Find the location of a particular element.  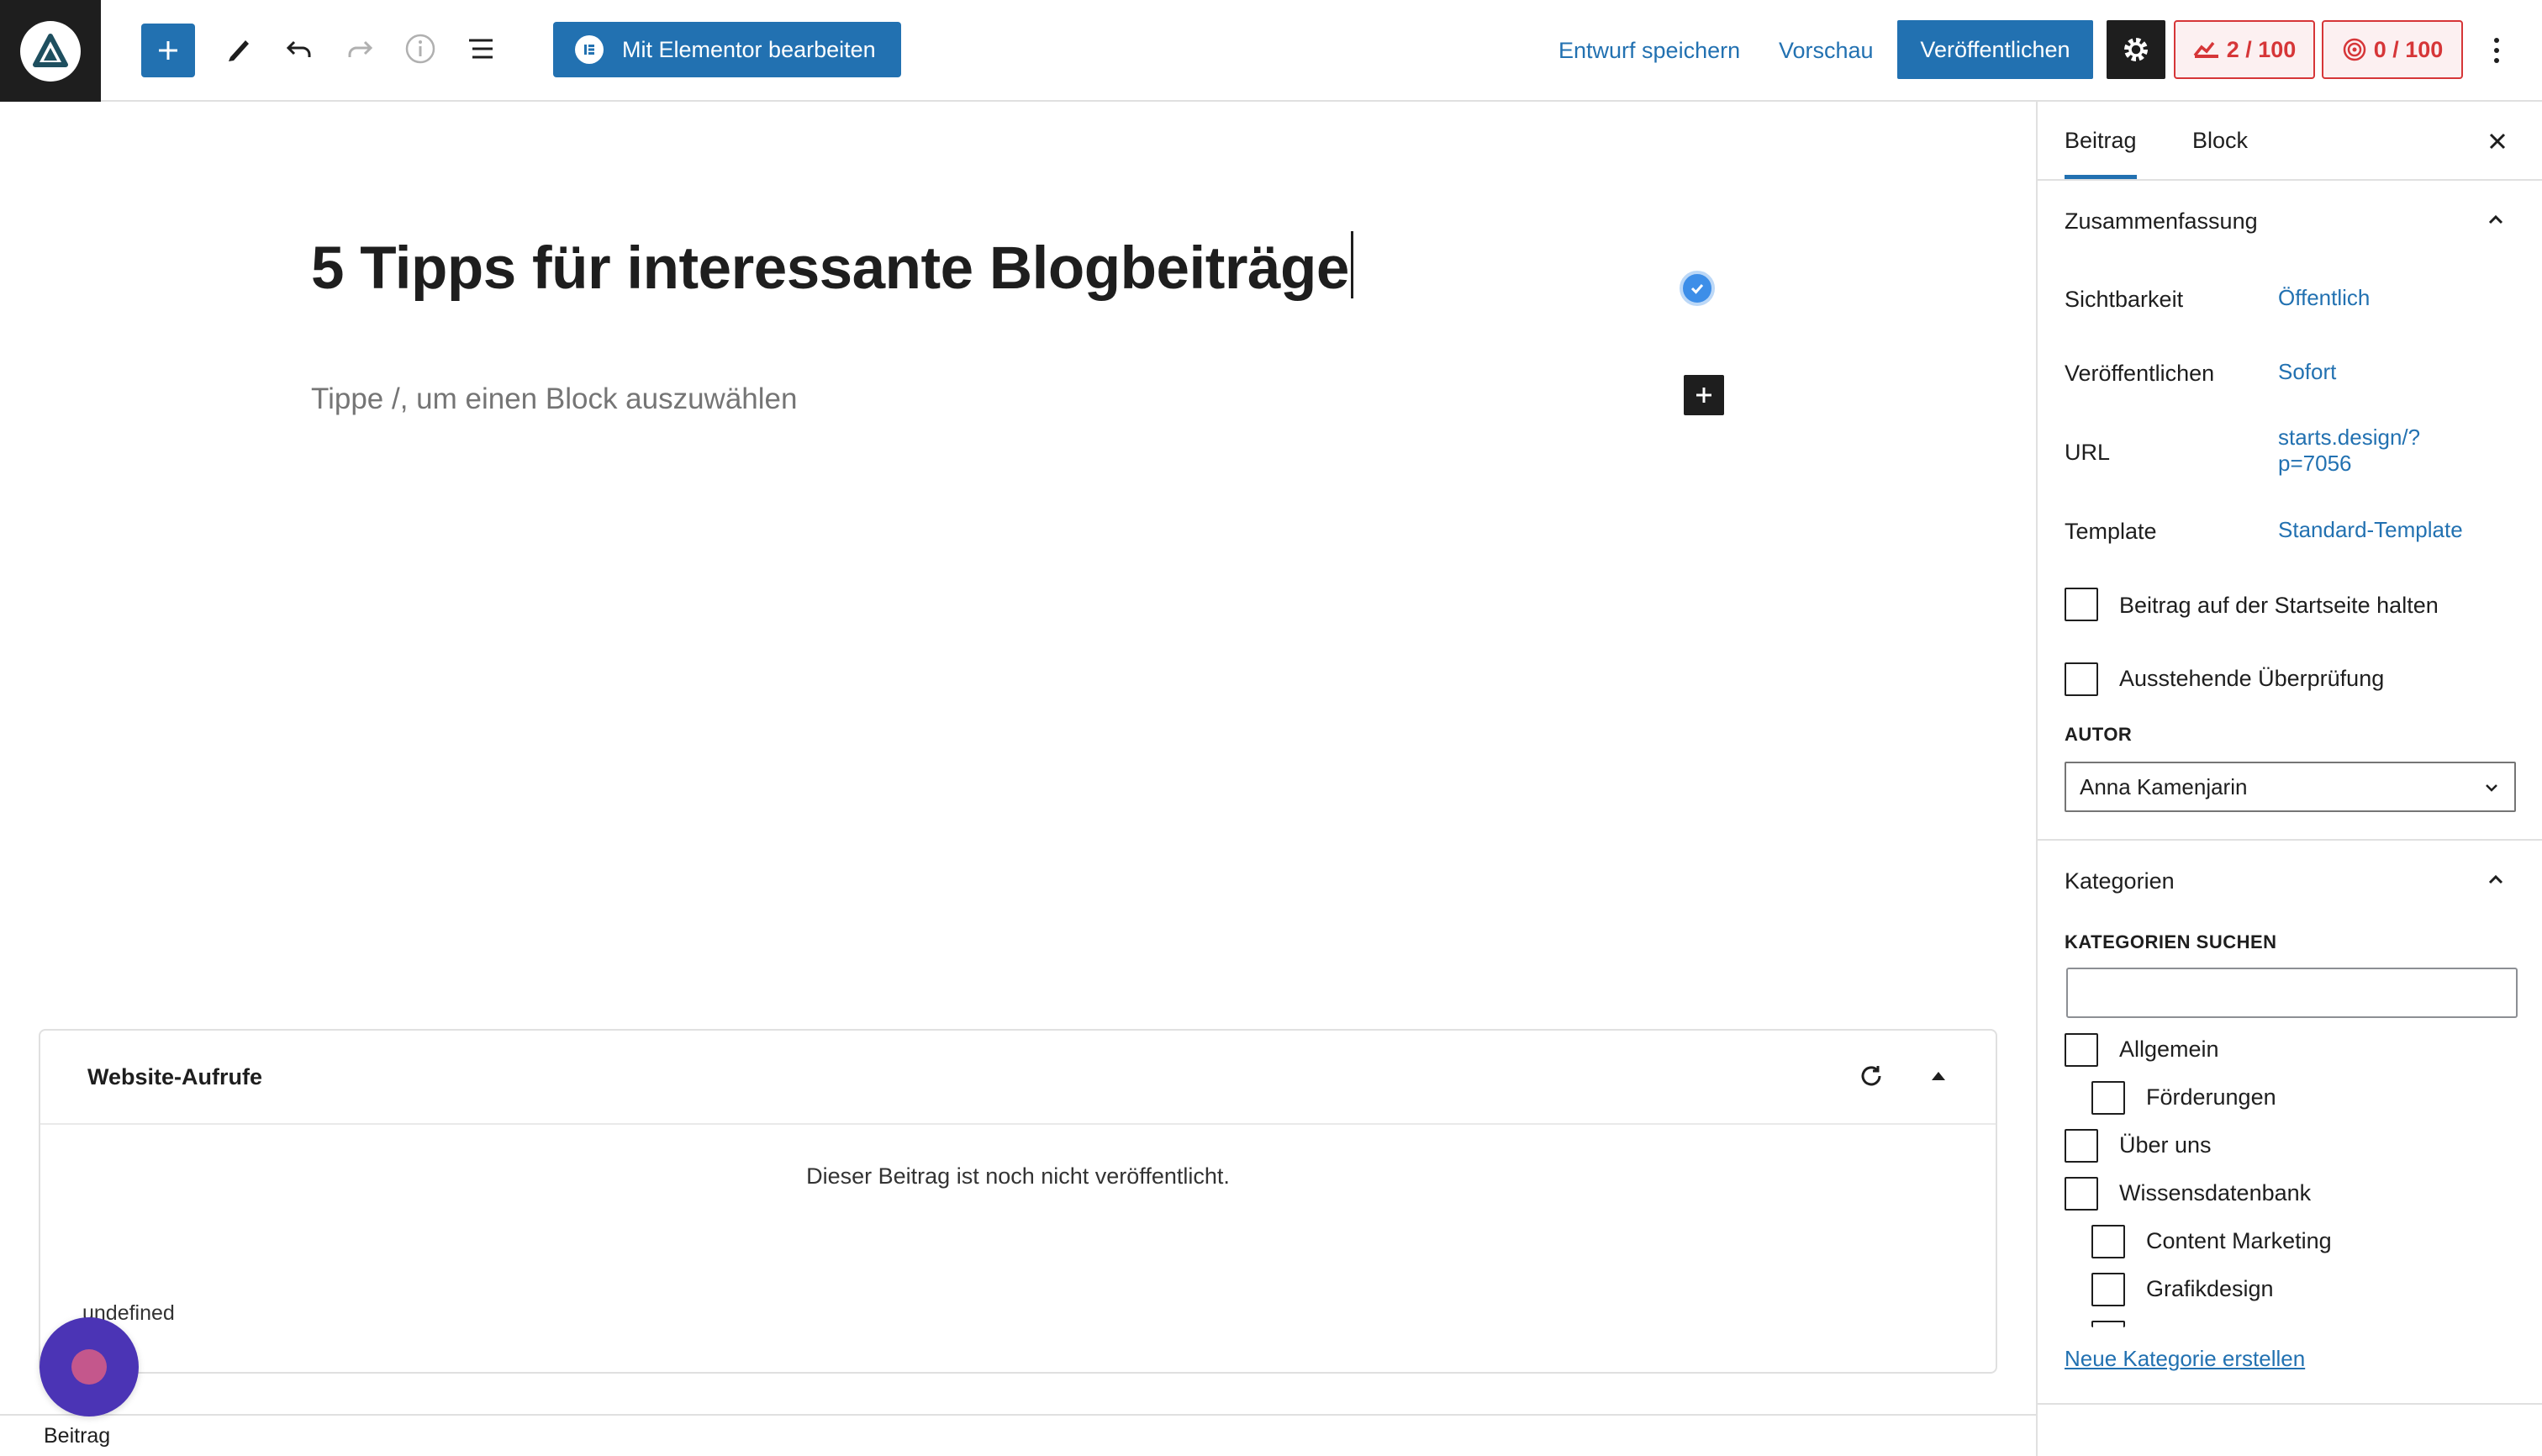

readability-score-button: 0 / 100 is located at coordinates (2392, 49).